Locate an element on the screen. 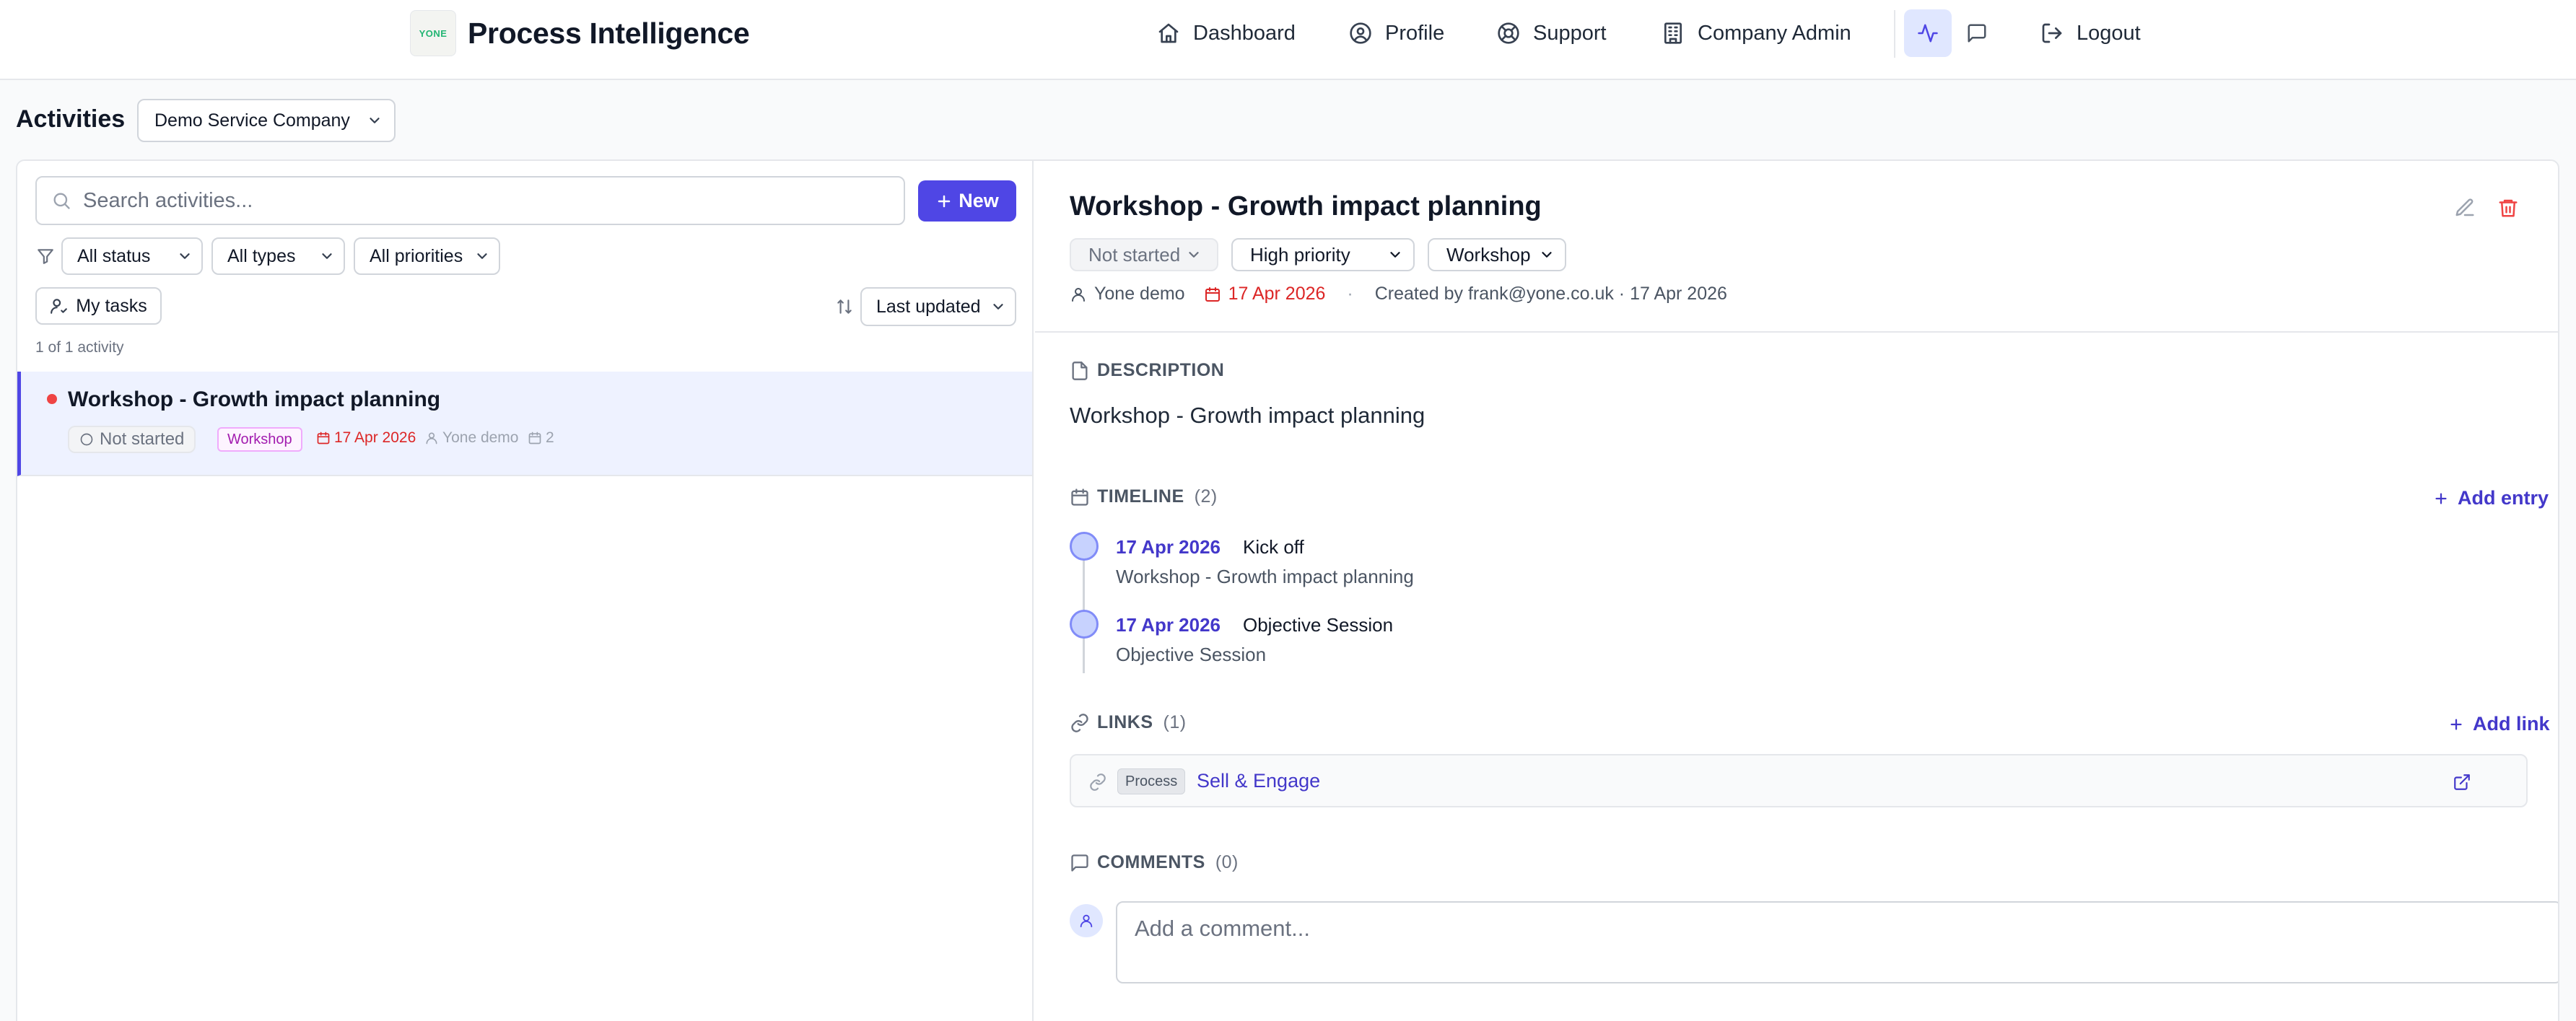  add-entry-button: Add entry is located at coordinates (2491, 498).